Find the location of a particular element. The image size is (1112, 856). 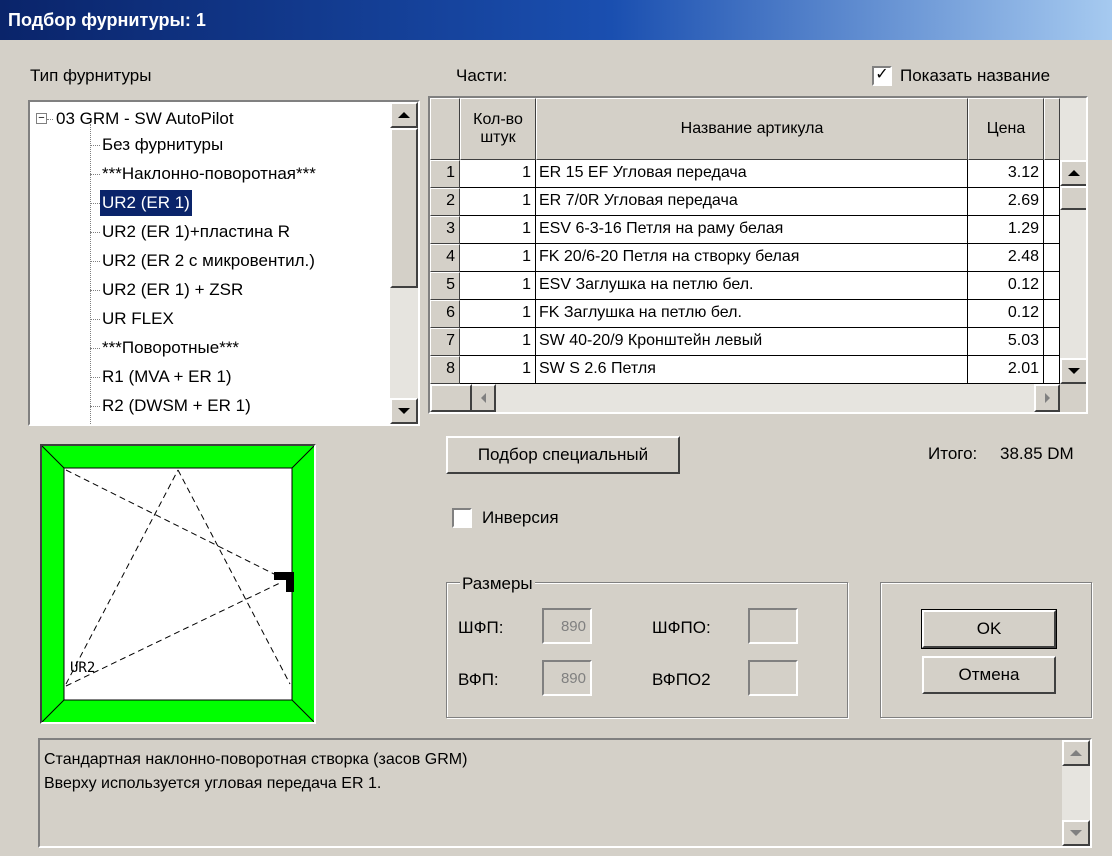

name-column-header: Название артикула is located at coordinates (752, 129).